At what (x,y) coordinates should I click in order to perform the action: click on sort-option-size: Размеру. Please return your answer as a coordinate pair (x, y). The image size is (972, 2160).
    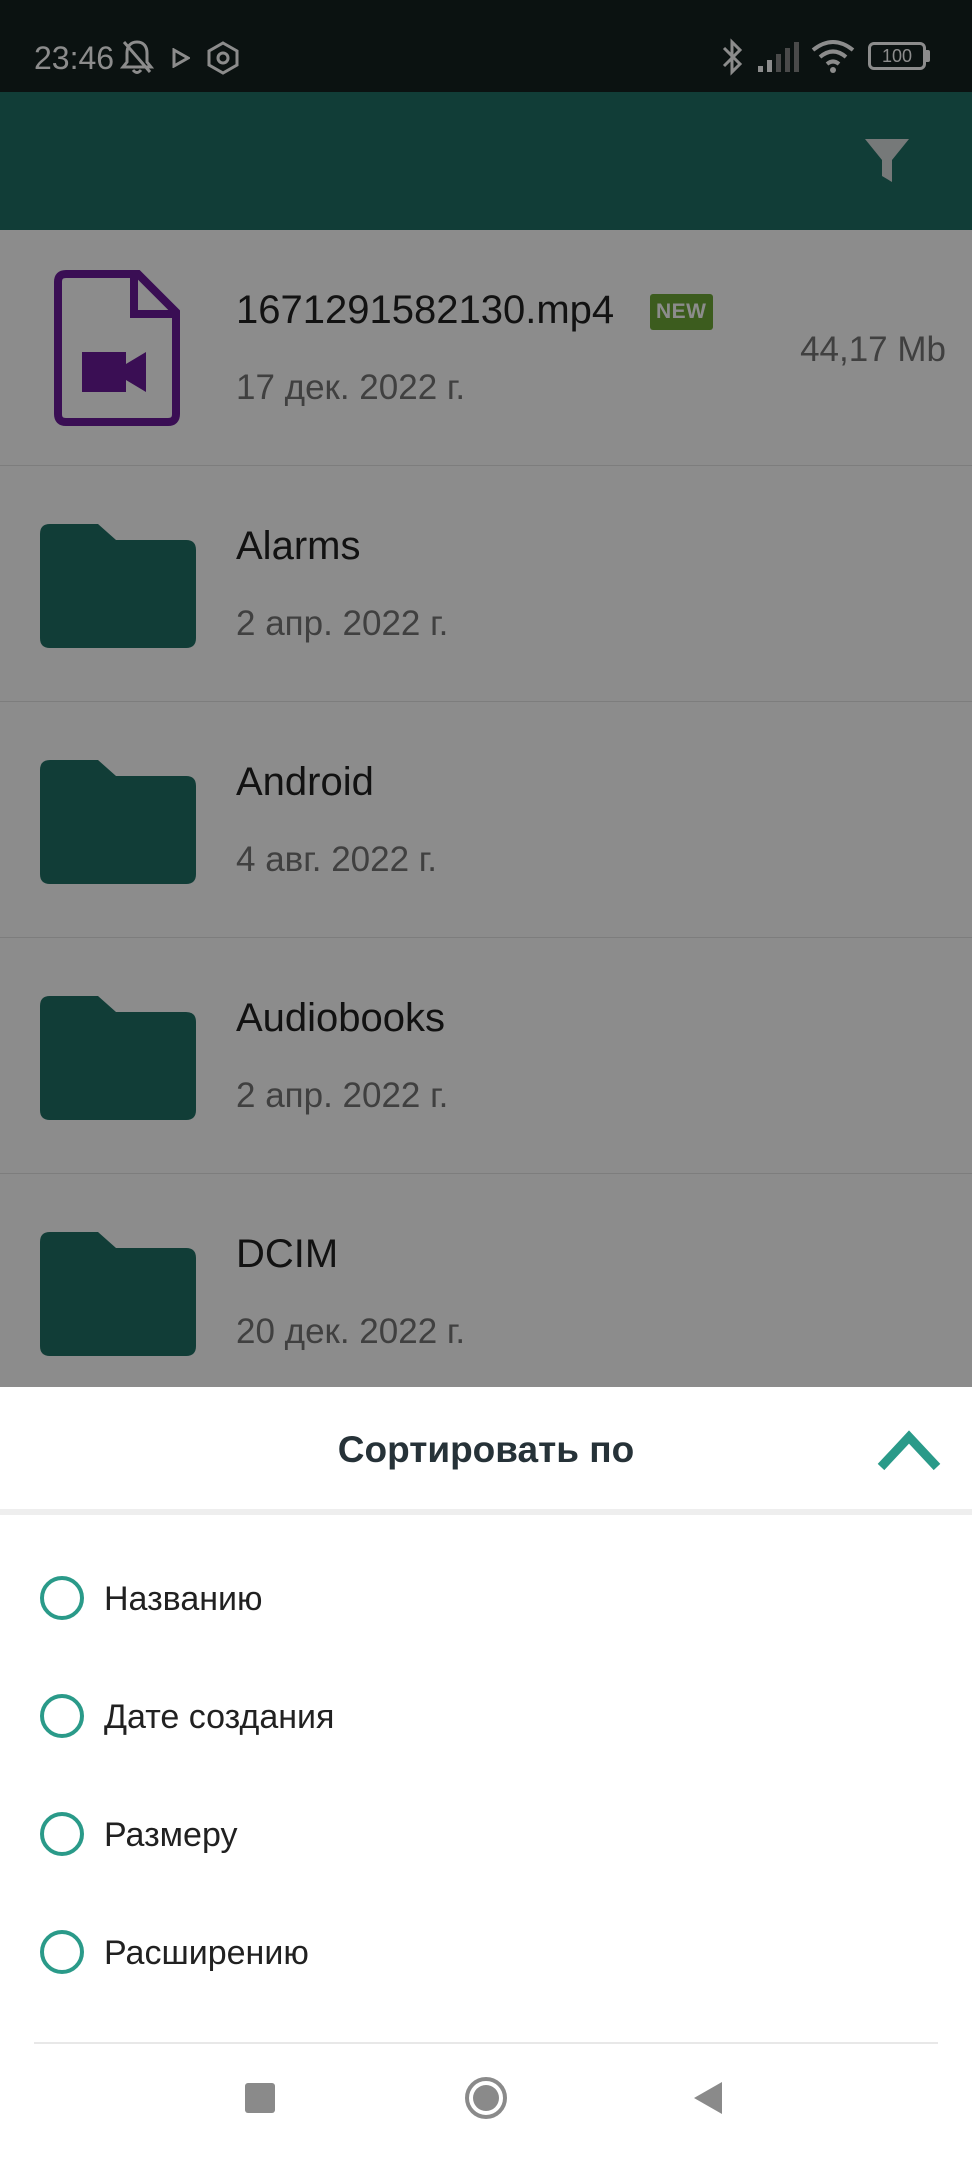
    Looking at the image, I should click on (486, 1834).